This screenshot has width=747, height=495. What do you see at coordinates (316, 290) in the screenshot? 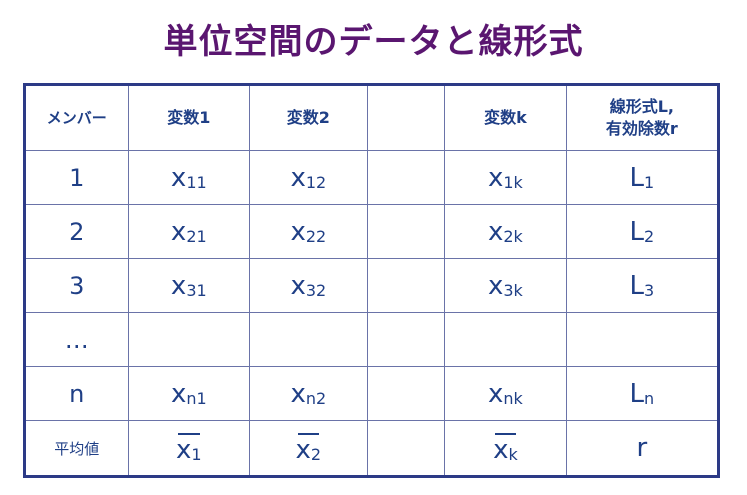
I see `cell-sub: 32` at bounding box center [316, 290].